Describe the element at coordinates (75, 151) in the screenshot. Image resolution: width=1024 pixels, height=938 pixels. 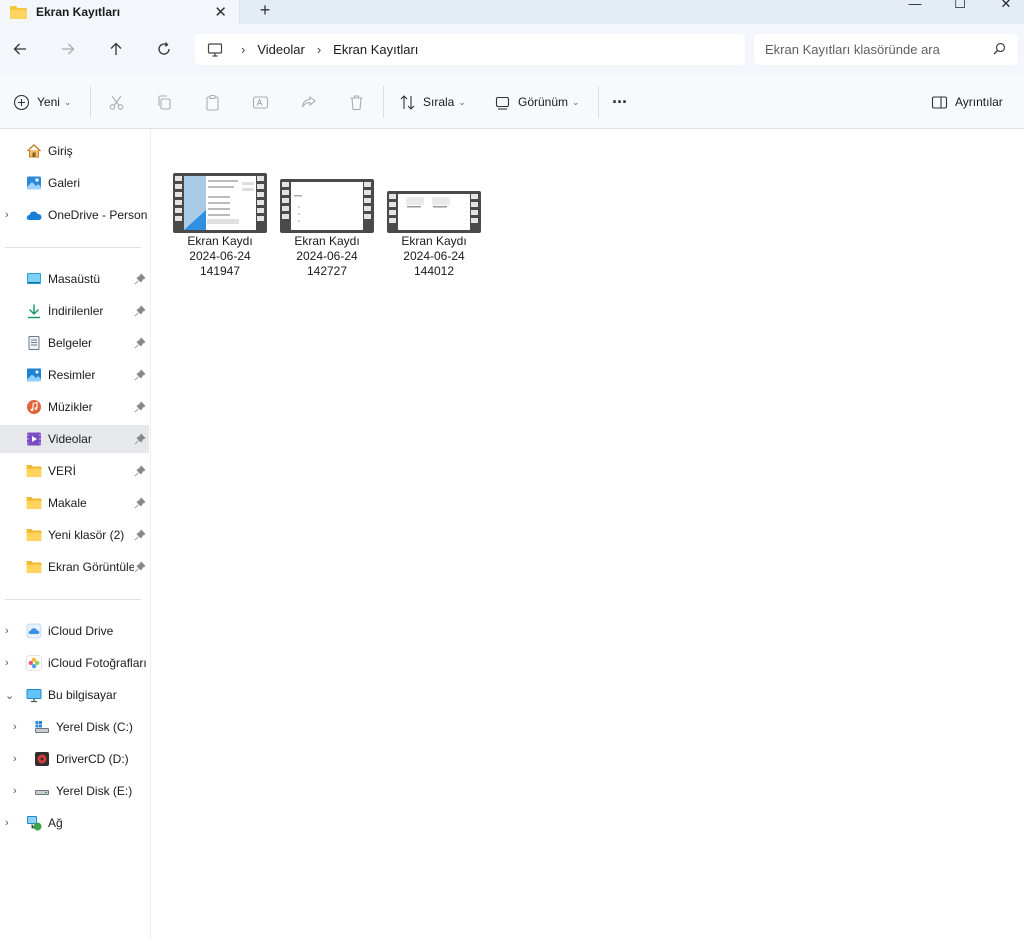
I see `sidebar-item-giris: Giriş` at that location.